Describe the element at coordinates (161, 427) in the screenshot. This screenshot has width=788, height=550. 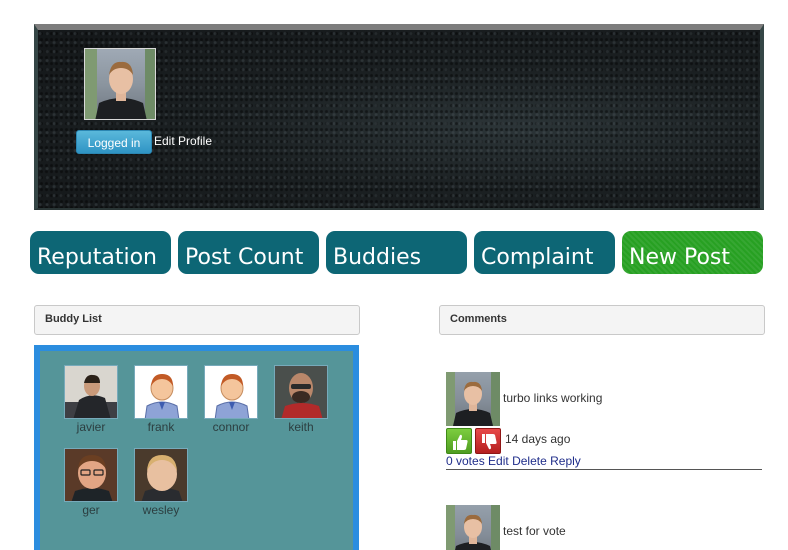
I see `buddy-name: frank` at that location.